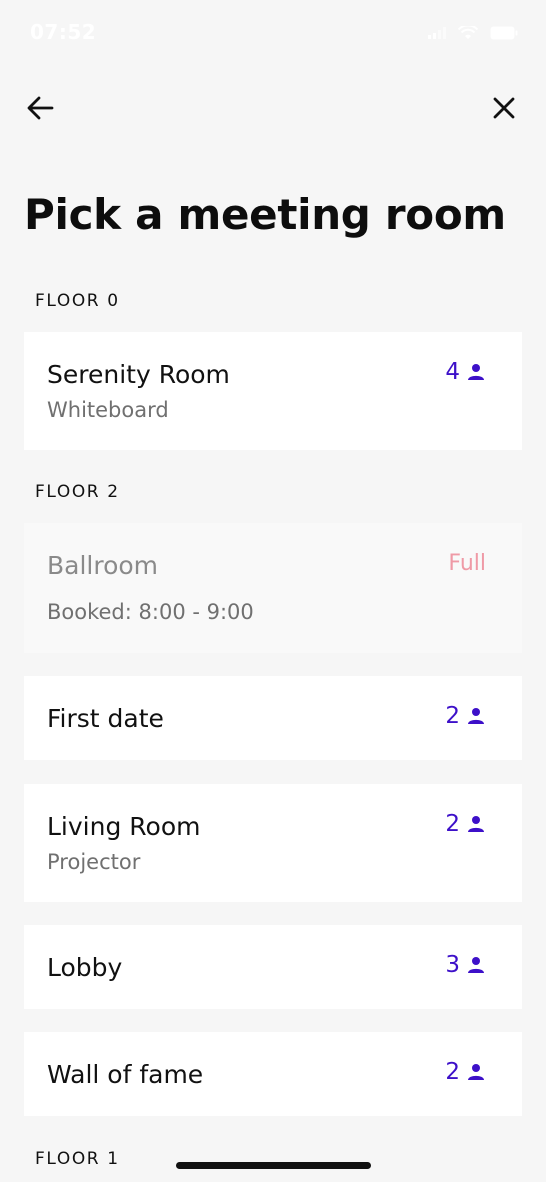  What do you see at coordinates (124, 826) in the screenshot?
I see `room-name: Living Room` at bounding box center [124, 826].